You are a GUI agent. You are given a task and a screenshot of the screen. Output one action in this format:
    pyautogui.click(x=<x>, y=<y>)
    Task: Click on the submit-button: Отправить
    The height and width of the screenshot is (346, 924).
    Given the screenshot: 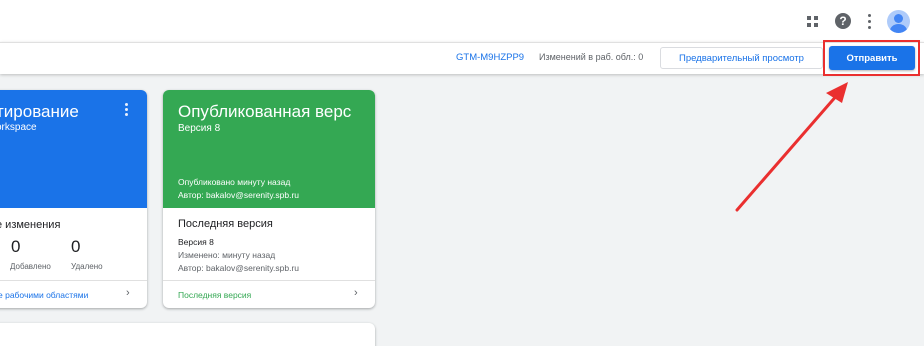 What is the action you would take?
    pyautogui.click(x=872, y=58)
    